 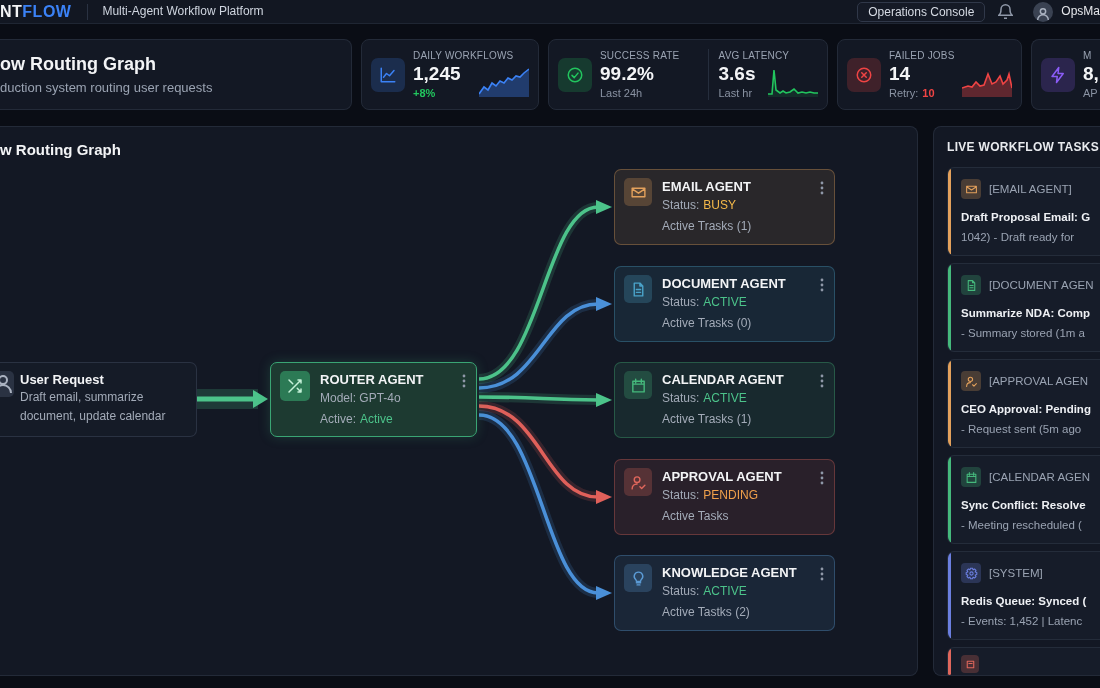 What do you see at coordinates (372, 379) in the screenshot?
I see `node-title: ROUTER AGENT` at bounding box center [372, 379].